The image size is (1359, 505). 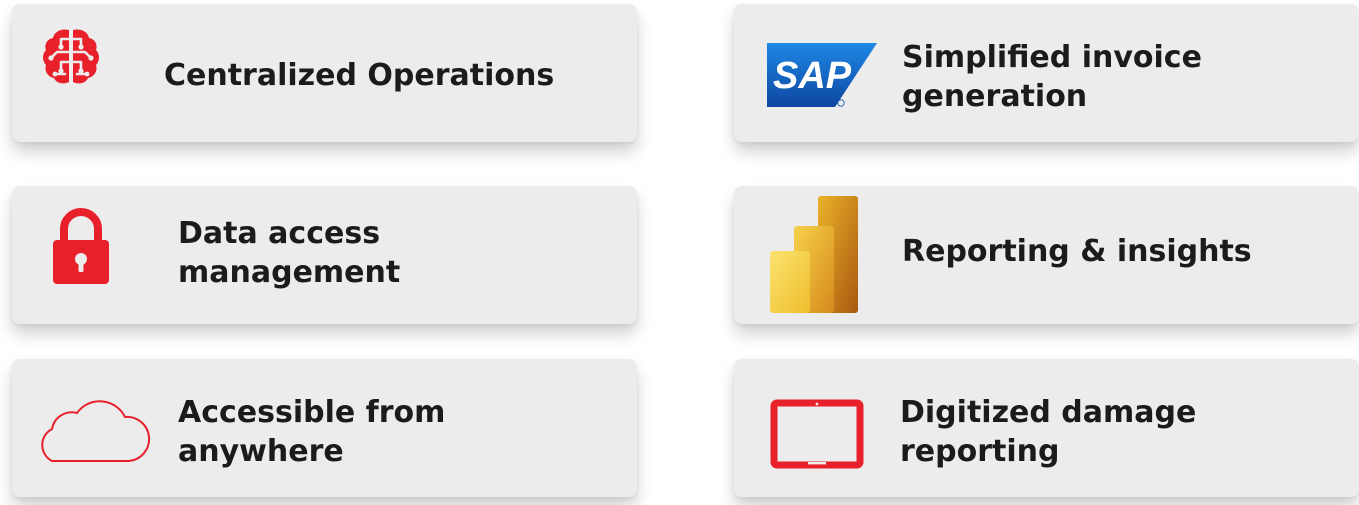 What do you see at coordinates (279, 233) in the screenshot?
I see `feature-label-line-1: Data access` at bounding box center [279, 233].